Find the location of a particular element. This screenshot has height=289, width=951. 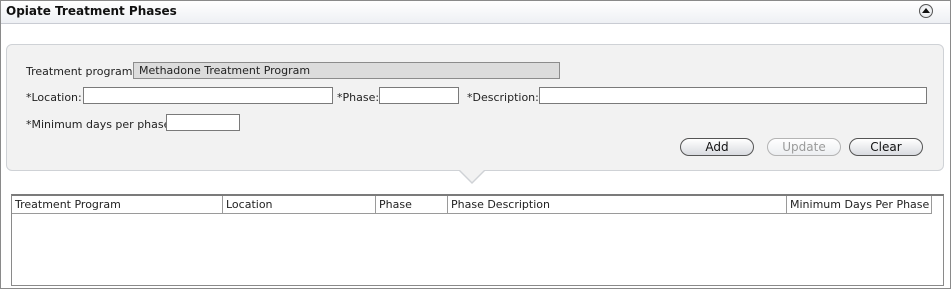

location-label: *Location: is located at coordinates (54, 97).